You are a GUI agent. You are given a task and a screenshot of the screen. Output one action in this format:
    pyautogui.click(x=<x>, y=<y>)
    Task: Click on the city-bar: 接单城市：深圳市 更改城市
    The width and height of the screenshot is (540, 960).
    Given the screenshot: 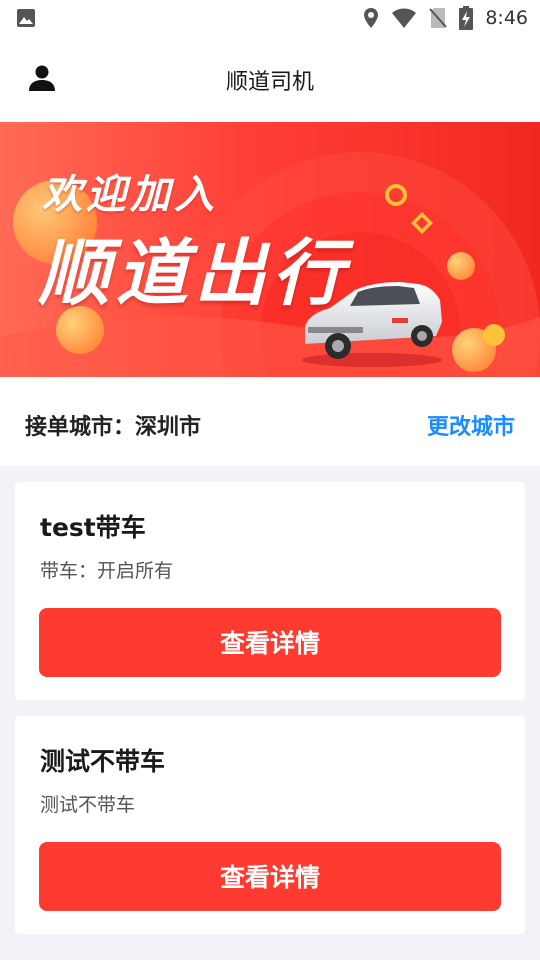 What is the action you would take?
    pyautogui.click(x=270, y=421)
    